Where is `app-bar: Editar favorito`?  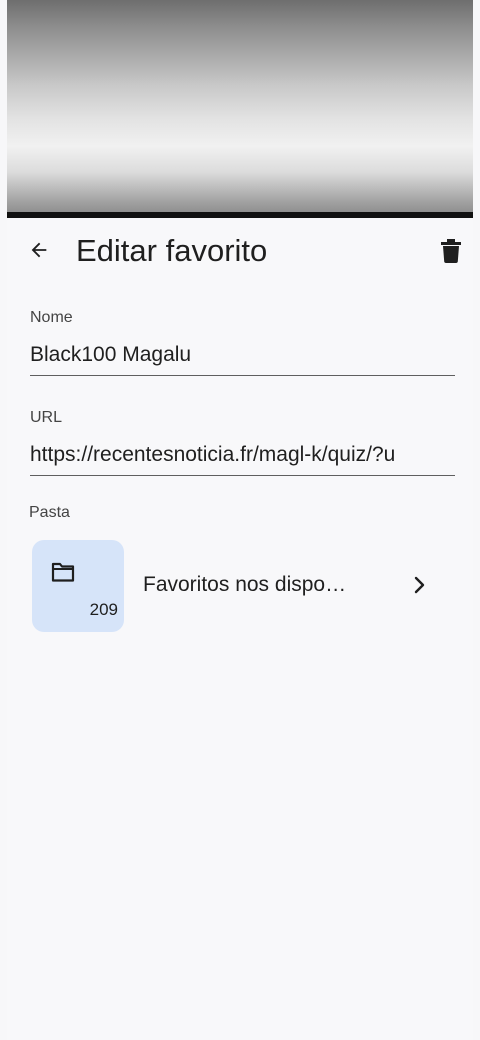
app-bar: Editar favorito is located at coordinates (240, 250).